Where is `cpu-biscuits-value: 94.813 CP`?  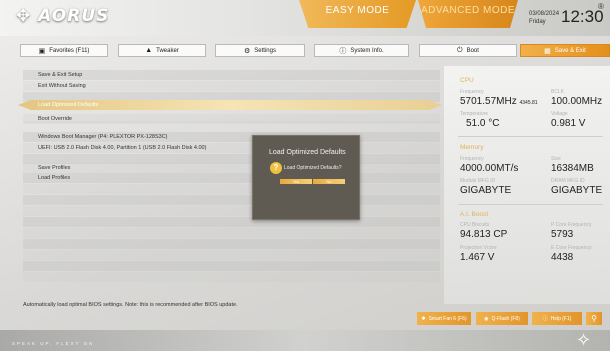
cpu-biscuits-value: 94.813 CP is located at coordinates (484, 234).